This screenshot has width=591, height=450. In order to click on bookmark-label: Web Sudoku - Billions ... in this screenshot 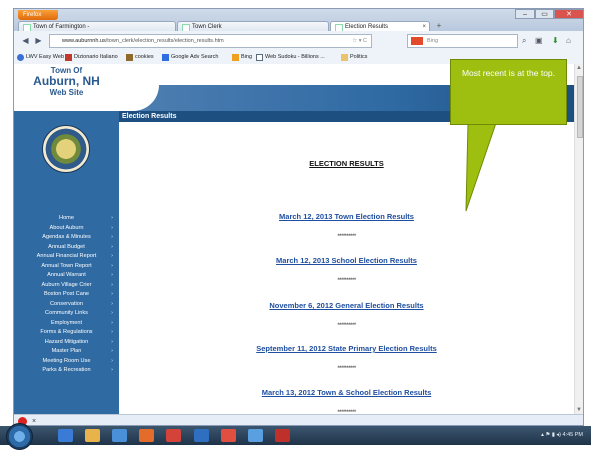, I will do `click(295, 57)`.